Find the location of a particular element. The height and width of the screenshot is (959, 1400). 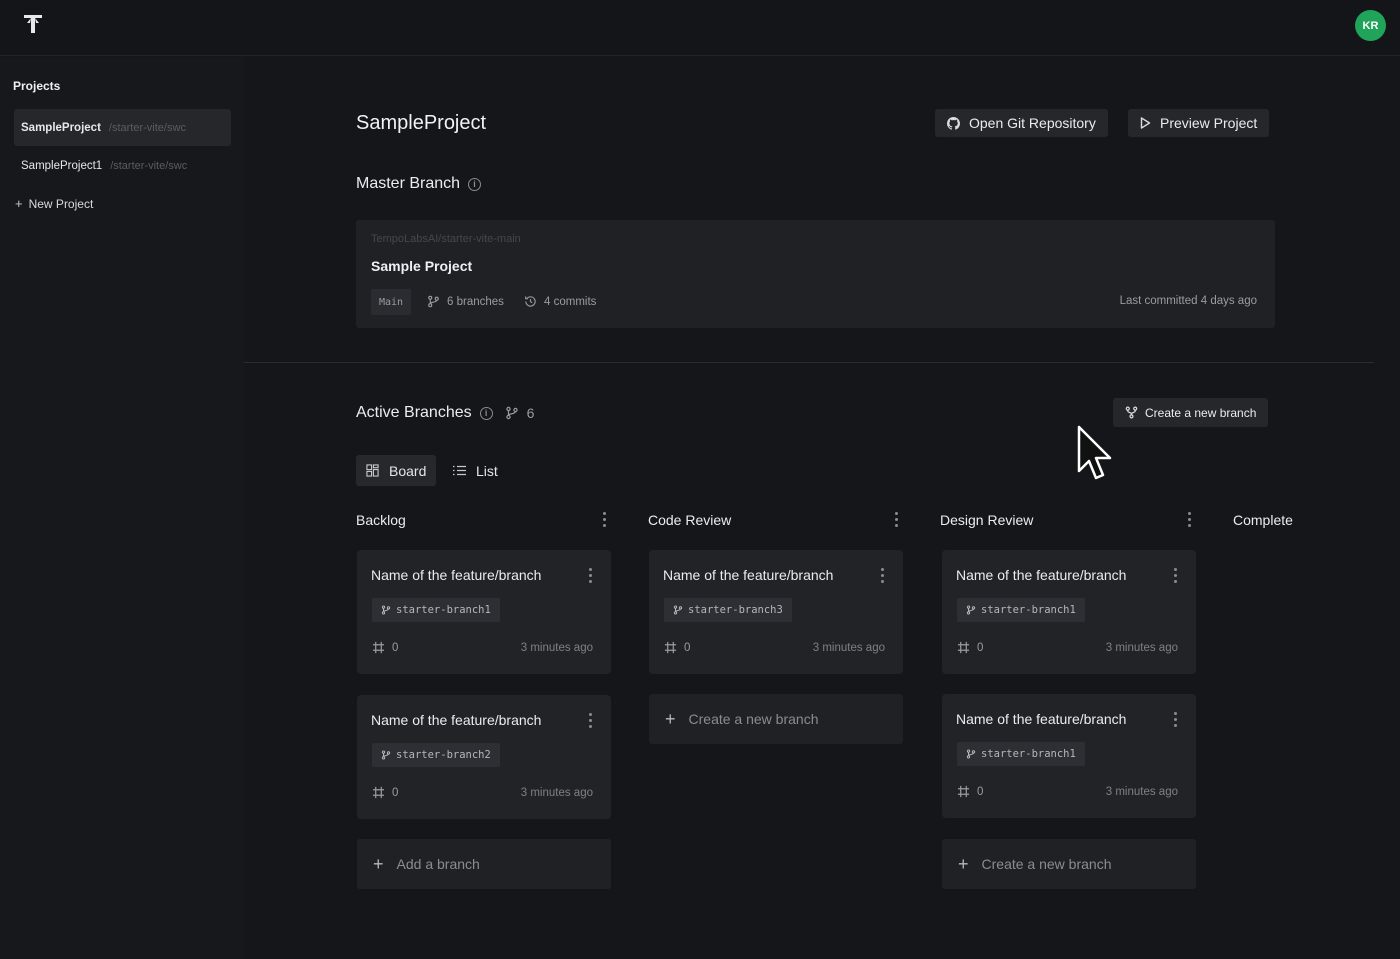

project-name: SampleProject is located at coordinates (61, 127).